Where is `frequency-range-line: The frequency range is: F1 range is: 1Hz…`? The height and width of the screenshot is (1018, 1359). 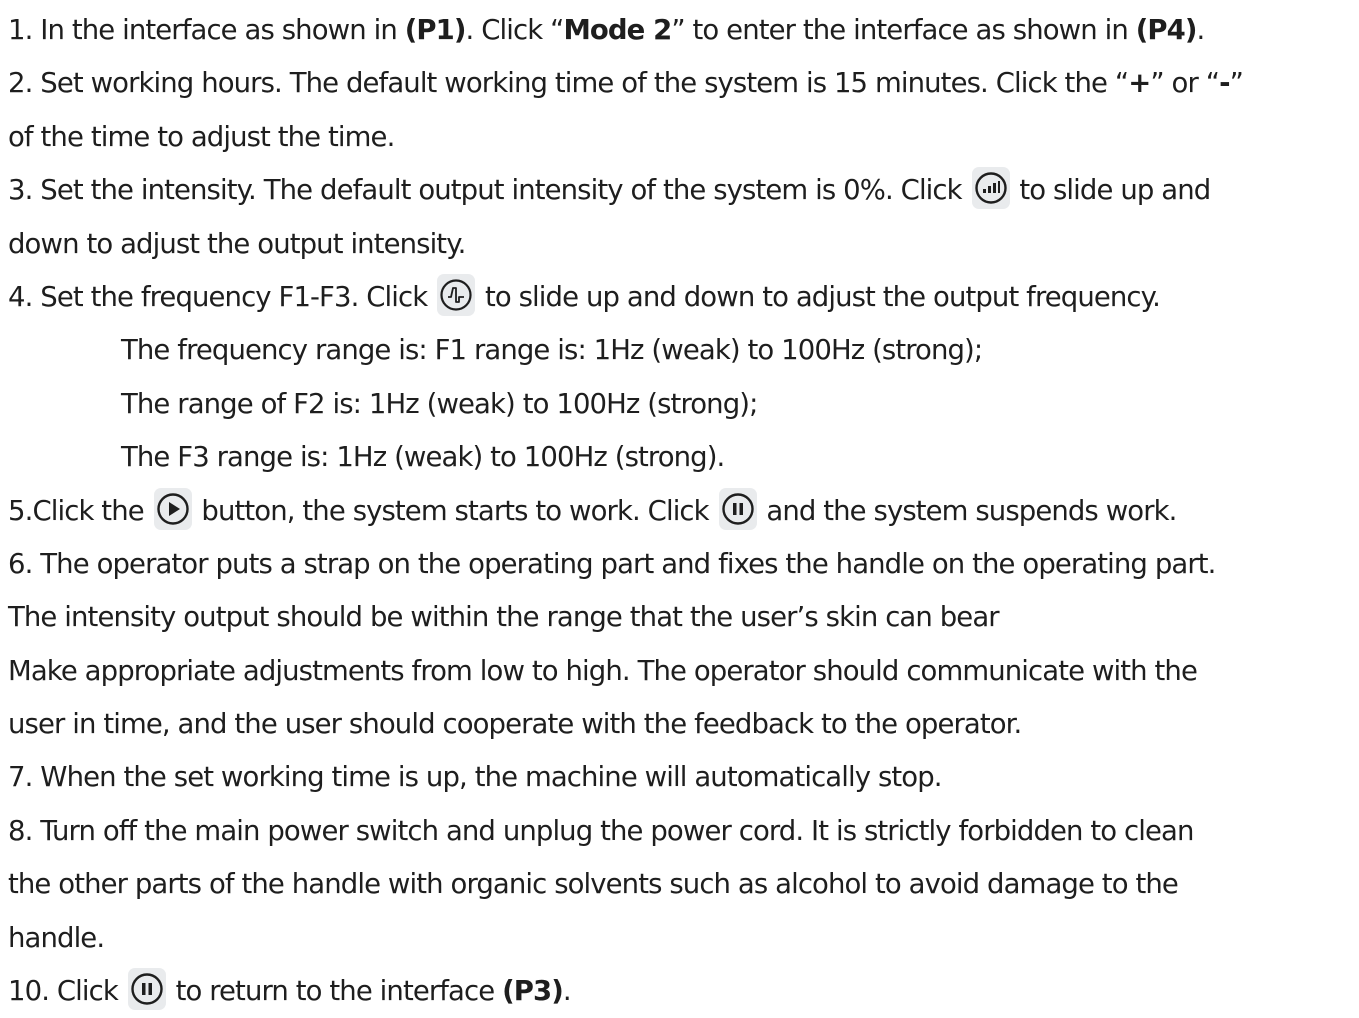
frequency-range-line: The frequency range is: F1 range is: 1Hz… is located at coordinates (682, 350).